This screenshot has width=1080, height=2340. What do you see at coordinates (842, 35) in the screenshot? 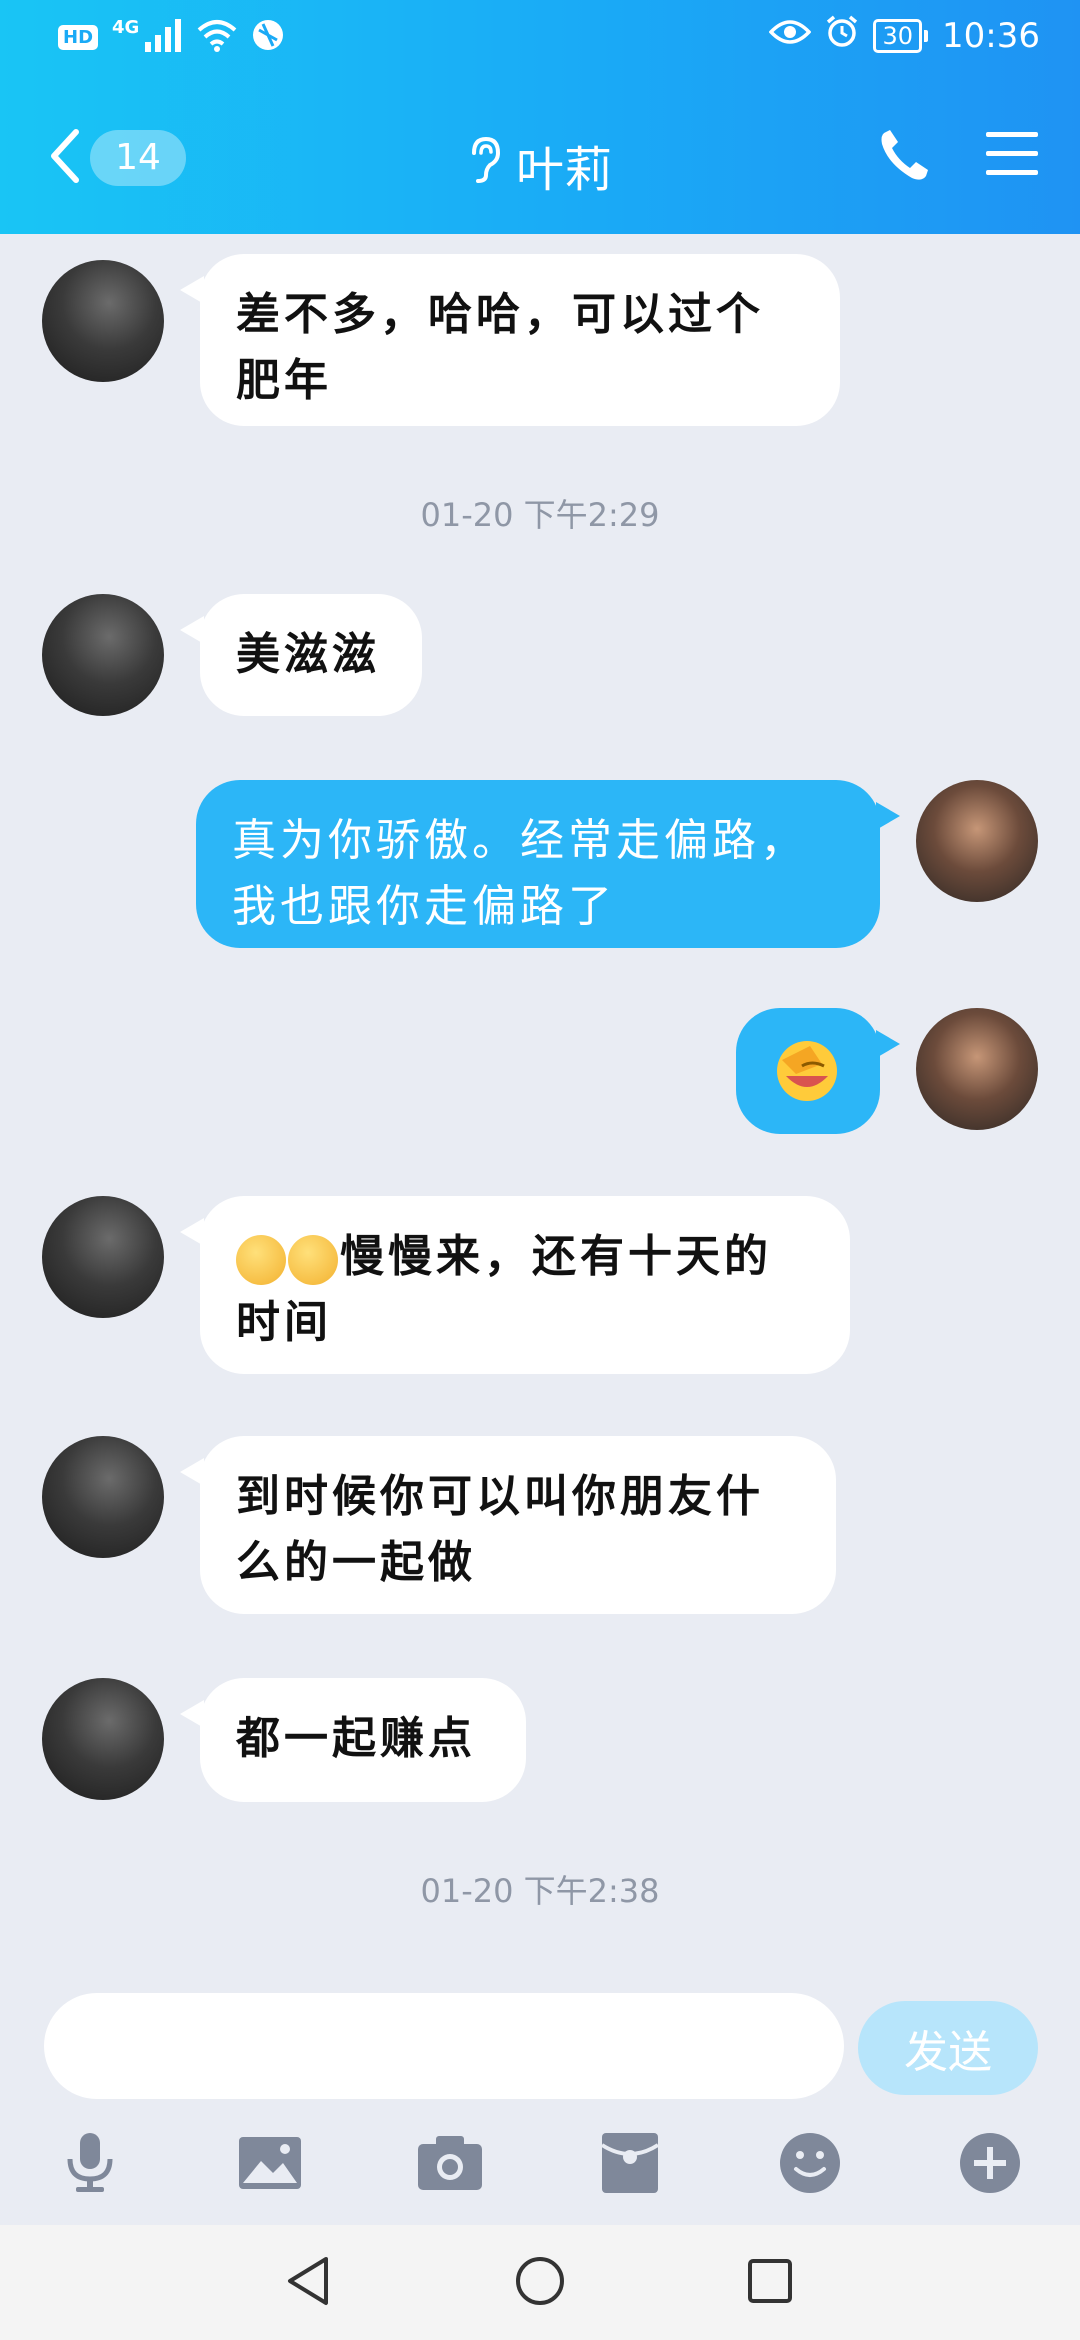
I see `alarm-icon` at bounding box center [842, 35].